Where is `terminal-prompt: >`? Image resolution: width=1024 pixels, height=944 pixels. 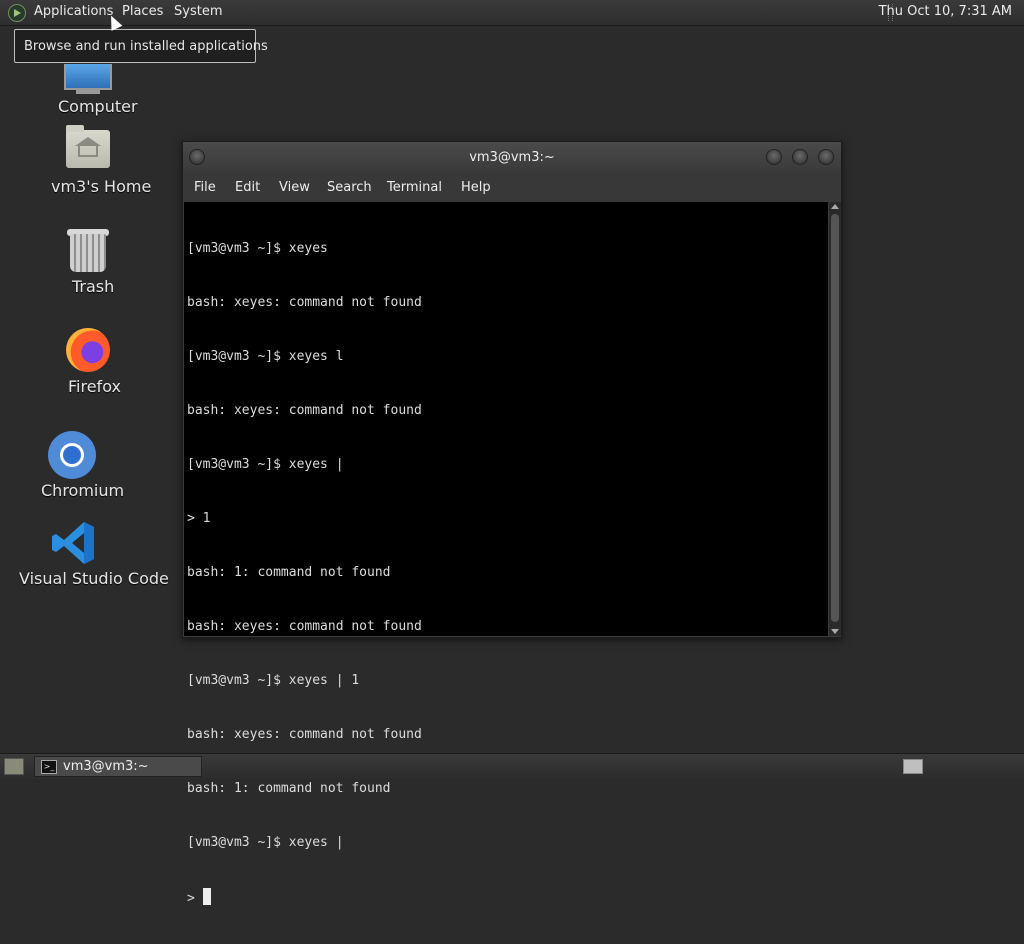
terminal-prompt: > is located at coordinates (195, 898).